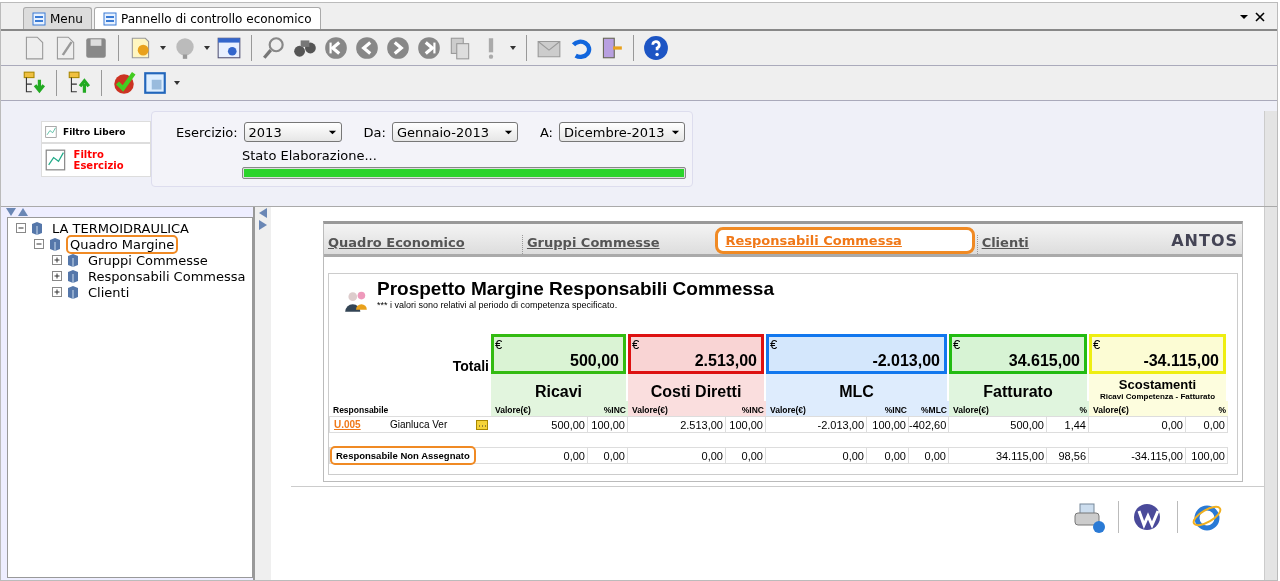 This screenshot has height=581, width=1280. Describe the element at coordinates (816, 424) in the screenshot. I see `table-cell: -2.013,00` at that location.